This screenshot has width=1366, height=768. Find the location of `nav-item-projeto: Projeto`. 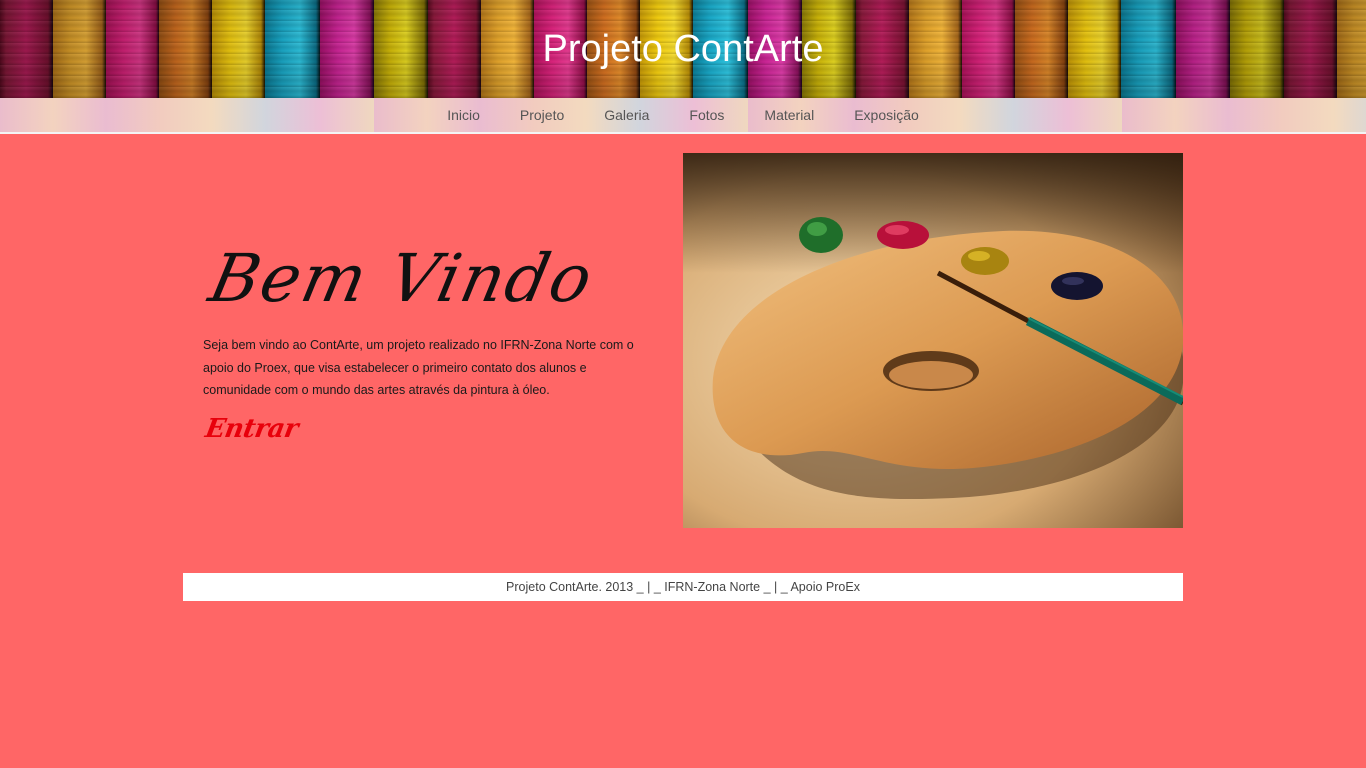

nav-item-projeto: Projeto is located at coordinates (542, 115).